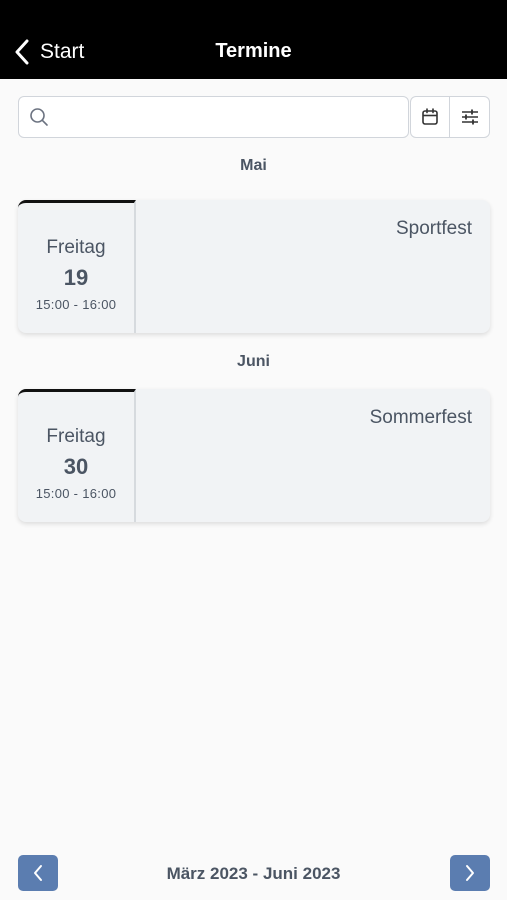 The image size is (507, 900). What do you see at coordinates (253, 873) in the screenshot?
I see `date-range-label: März 2023 - Juni 2023` at bounding box center [253, 873].